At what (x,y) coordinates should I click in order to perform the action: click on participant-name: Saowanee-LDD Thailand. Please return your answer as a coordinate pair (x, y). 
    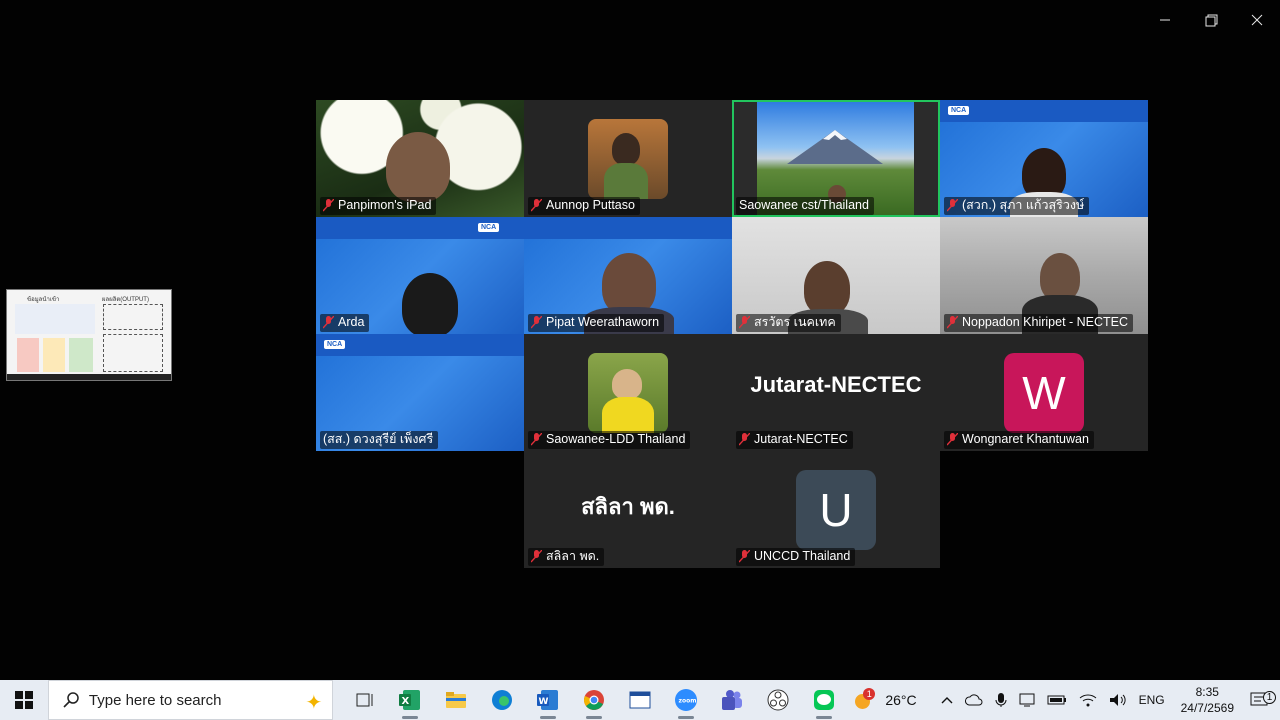
    Looking at the image, I should click on (616, 439).